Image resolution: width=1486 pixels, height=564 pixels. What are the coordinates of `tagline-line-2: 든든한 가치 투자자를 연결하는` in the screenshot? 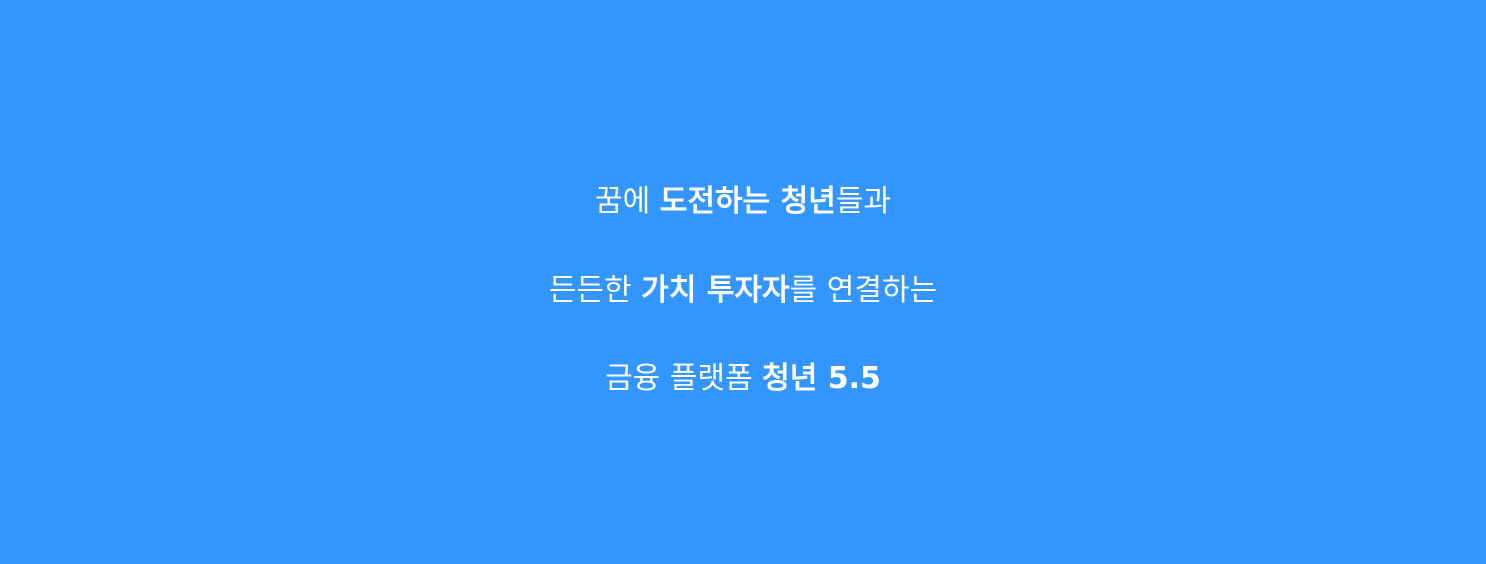 It's located at (743, 291).